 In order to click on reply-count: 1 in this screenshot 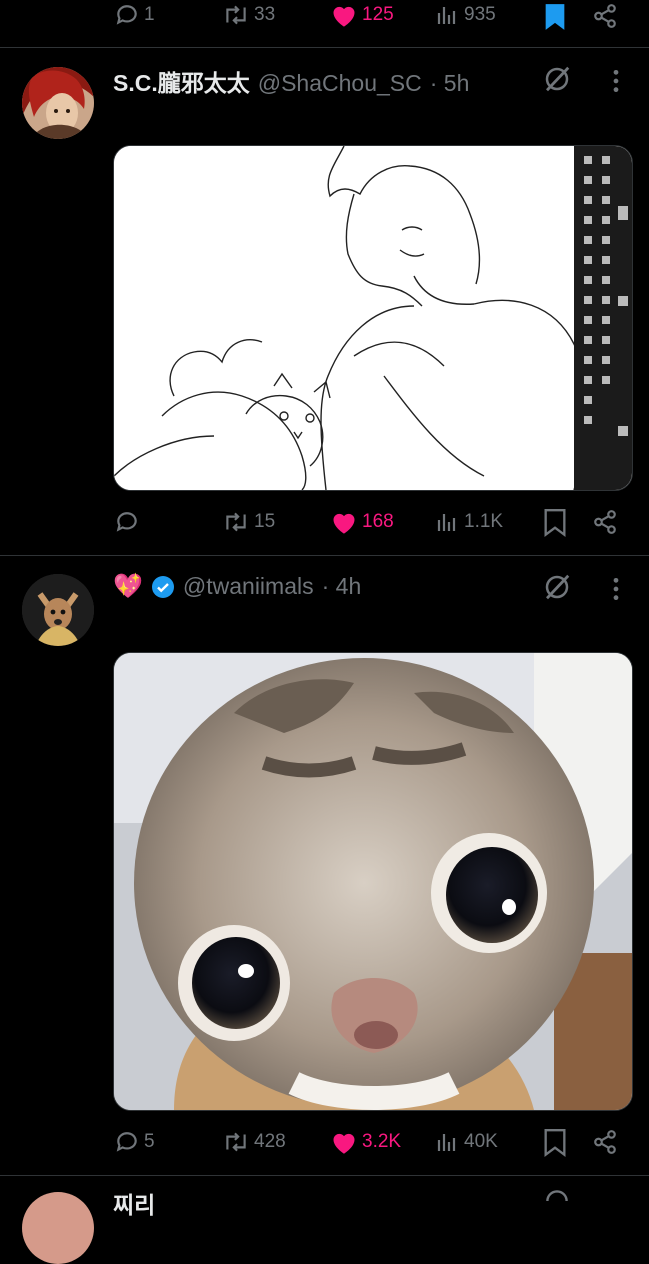, I will do `click(149, 14)`.